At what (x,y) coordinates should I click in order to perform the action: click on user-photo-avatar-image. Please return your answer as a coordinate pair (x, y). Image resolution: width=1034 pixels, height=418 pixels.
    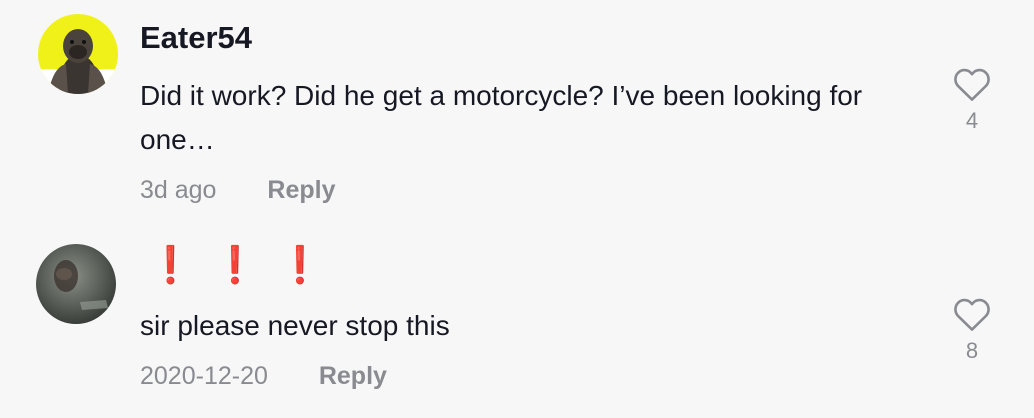
    Looking at the image, I should click on (76, 284).